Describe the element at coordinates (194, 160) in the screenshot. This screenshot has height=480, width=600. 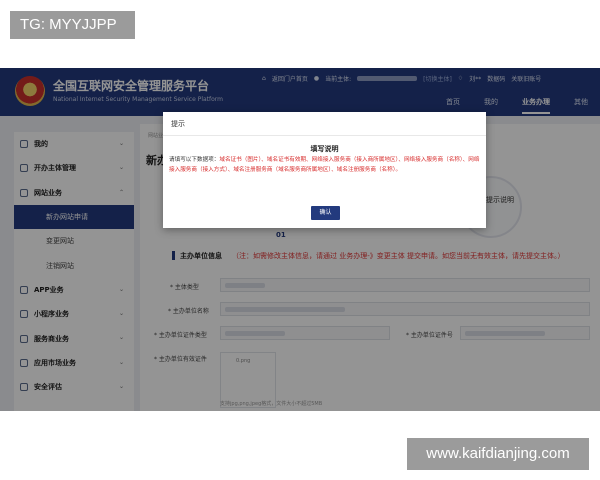
I see `dialog-lead-text: 请填写以下数据项：` at that location.